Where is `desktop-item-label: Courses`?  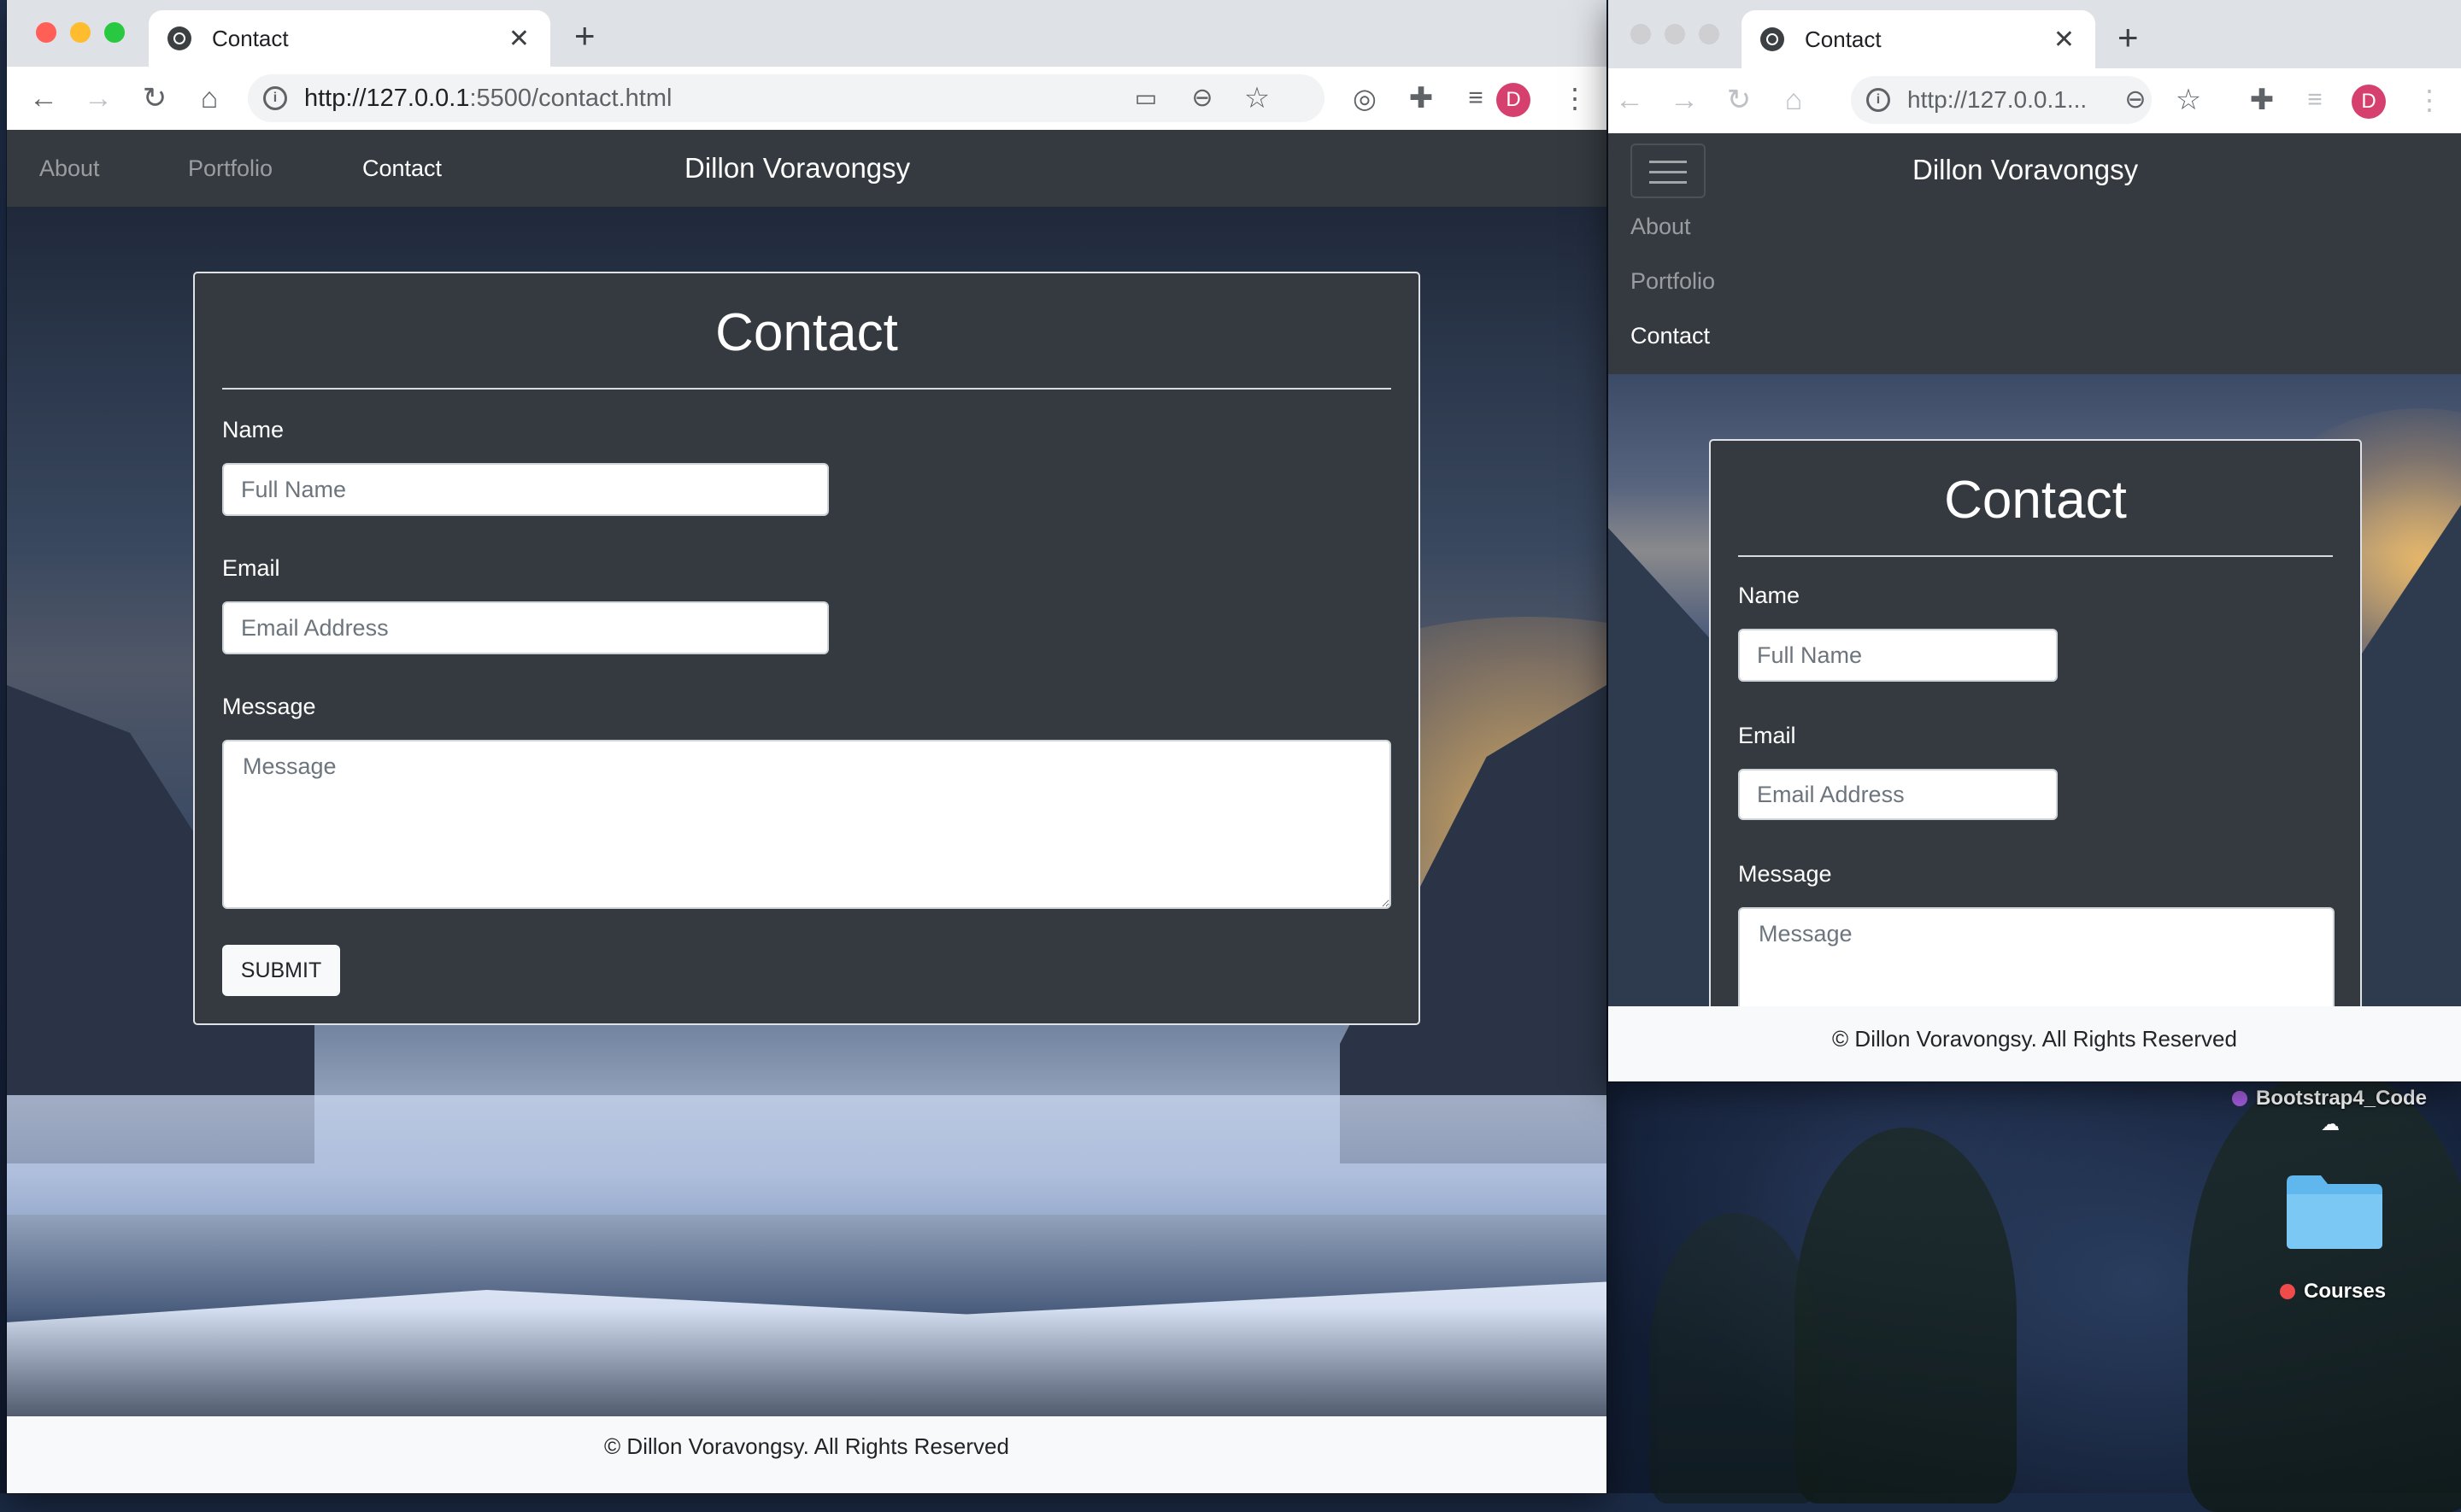
desktop-item-label: Courses is located at coordinates (2346, 1291).